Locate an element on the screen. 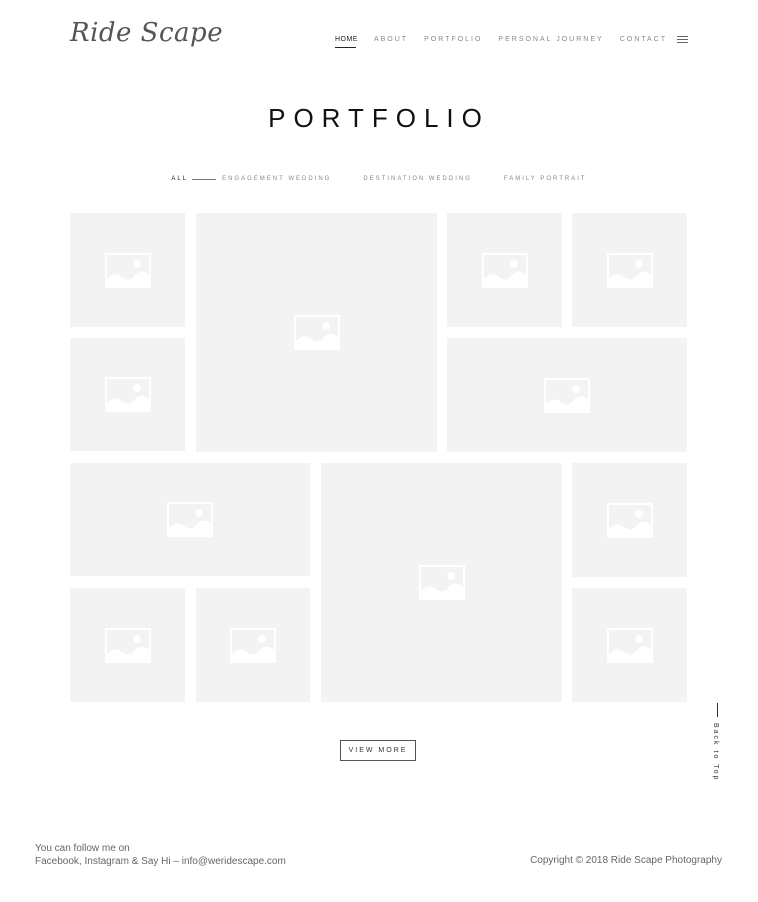  filter-destination-wedding: DESTINATION WEDDING is located at coordinates (417, 179).